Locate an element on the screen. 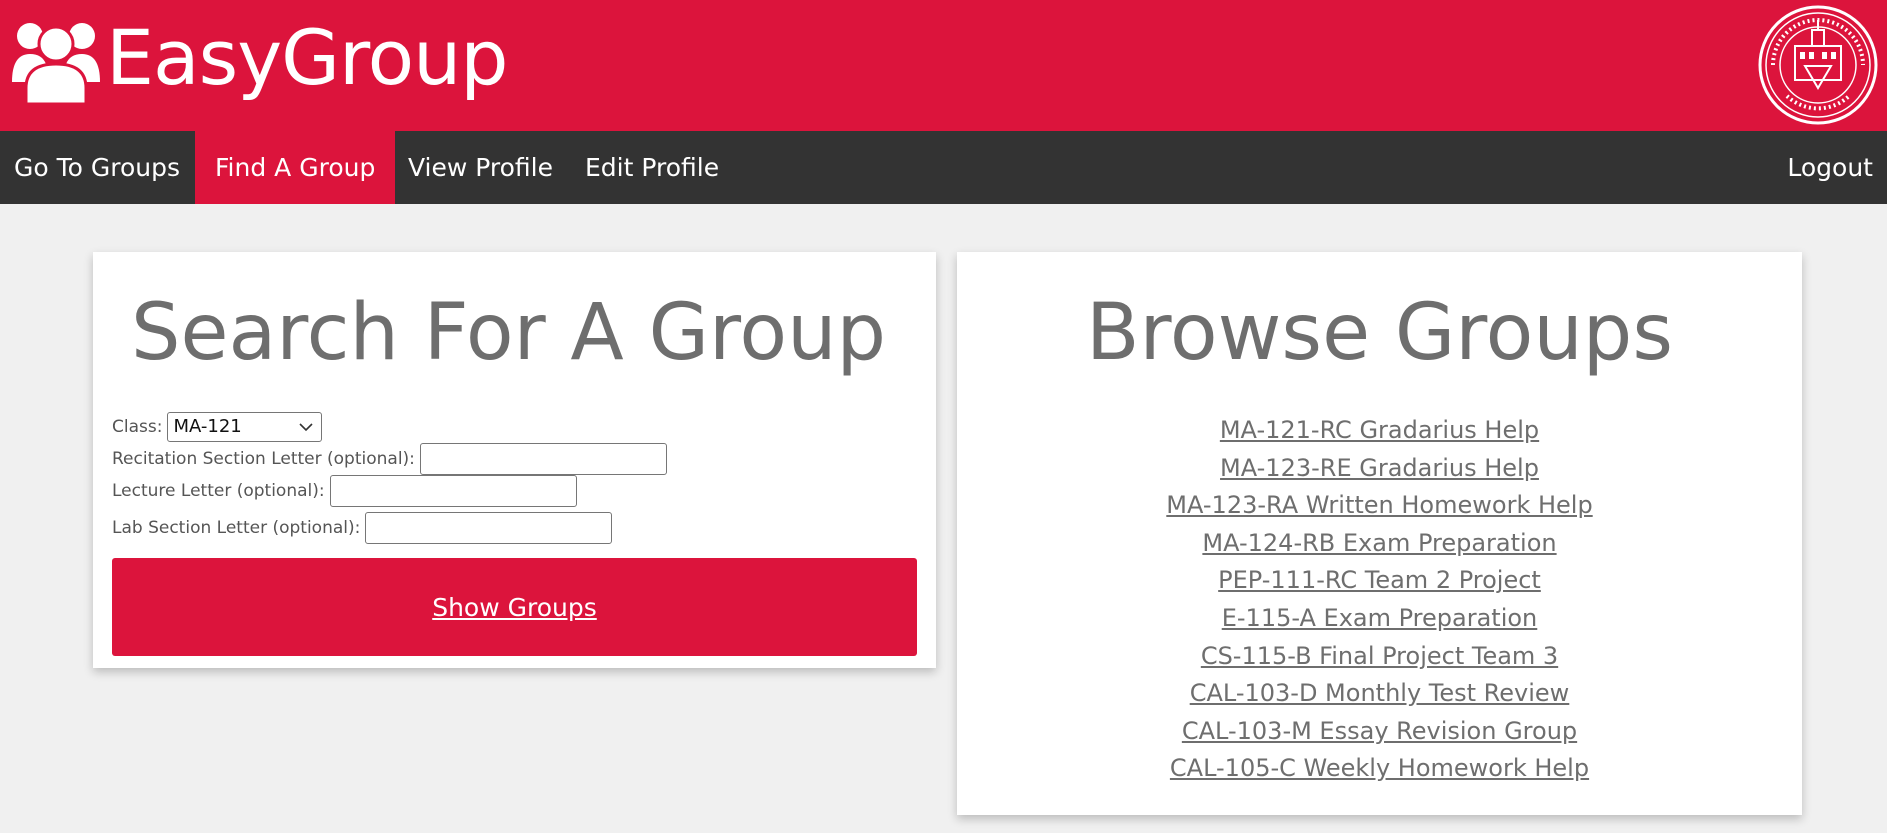  group-link: E-115-A Exam Preparation is located at coordinates (1380, 618).